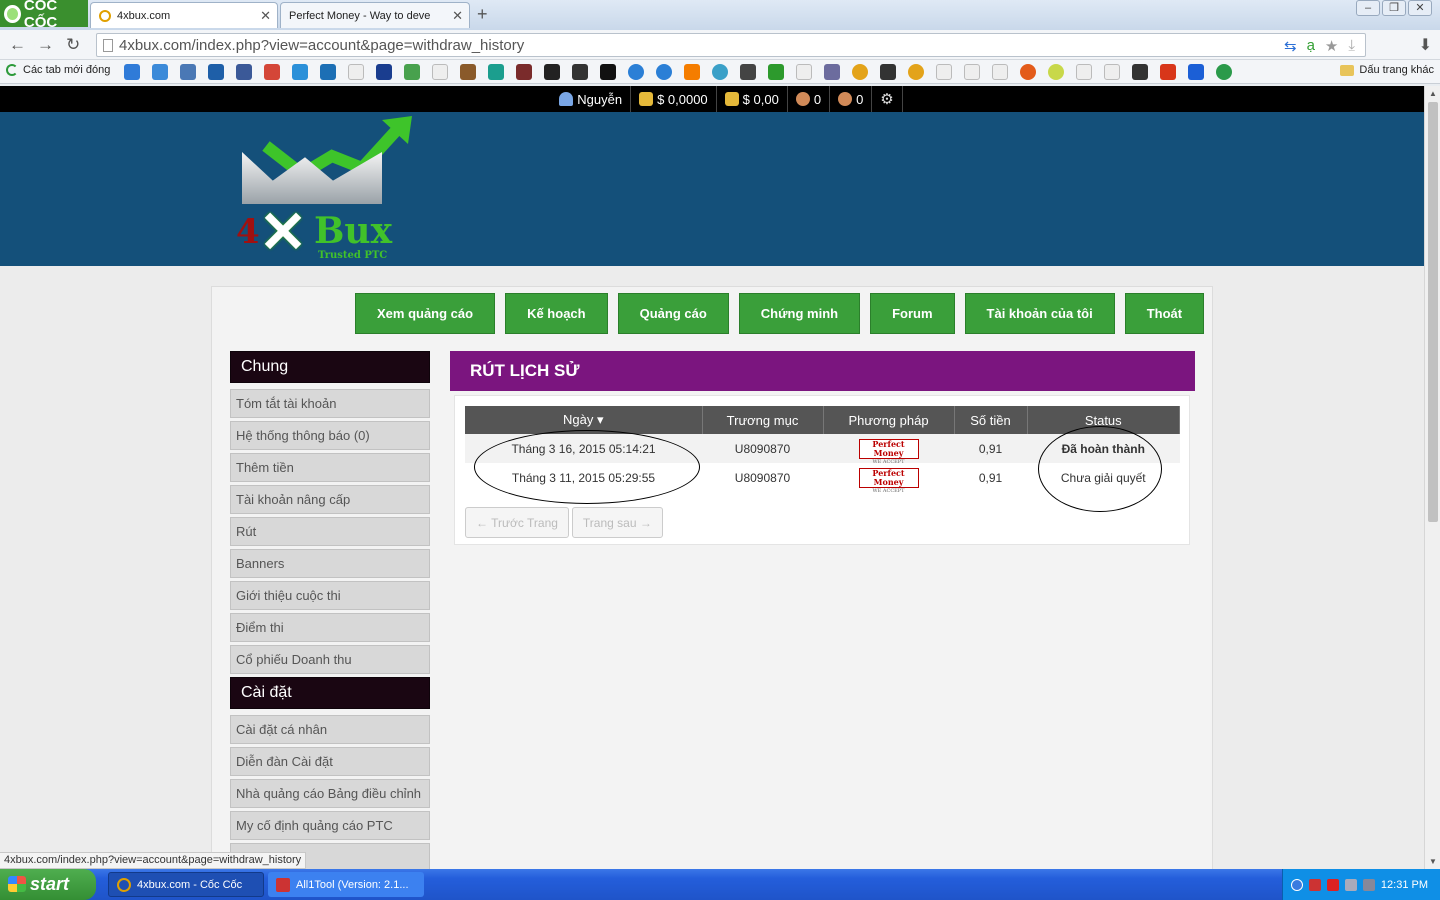 The image size is (1440, 900). What do you see at coordinates (851, 99) in the screenshot?
I see `rented-referrals: 0` at bounding box center [851, 99].